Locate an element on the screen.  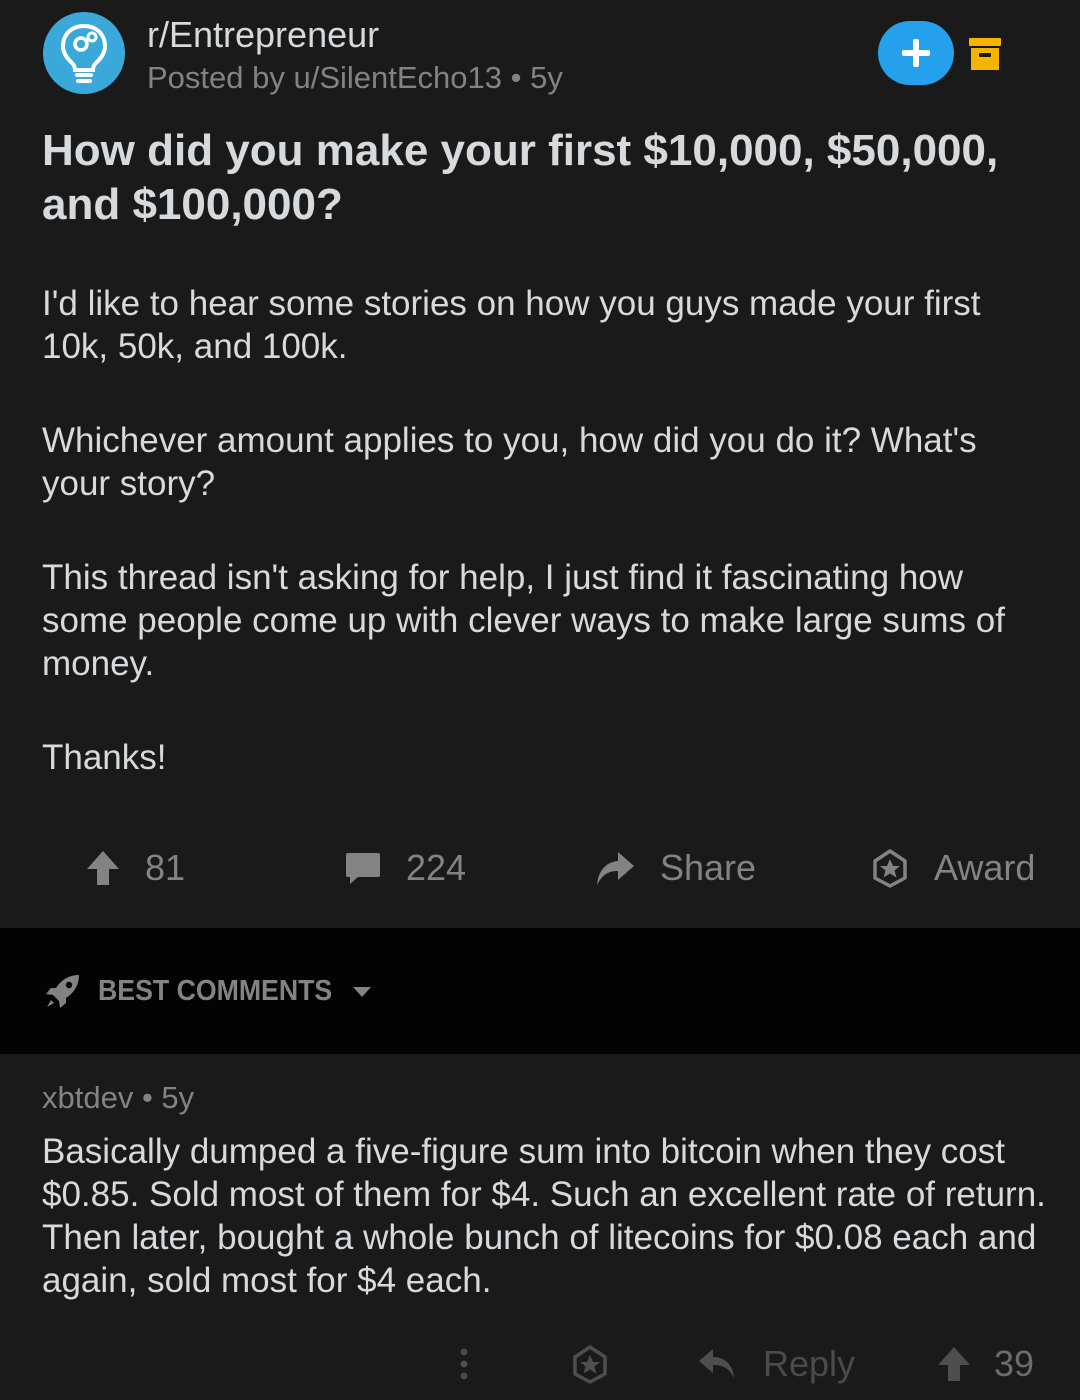
comment-count: 224 is located at coordinates (436, 867).